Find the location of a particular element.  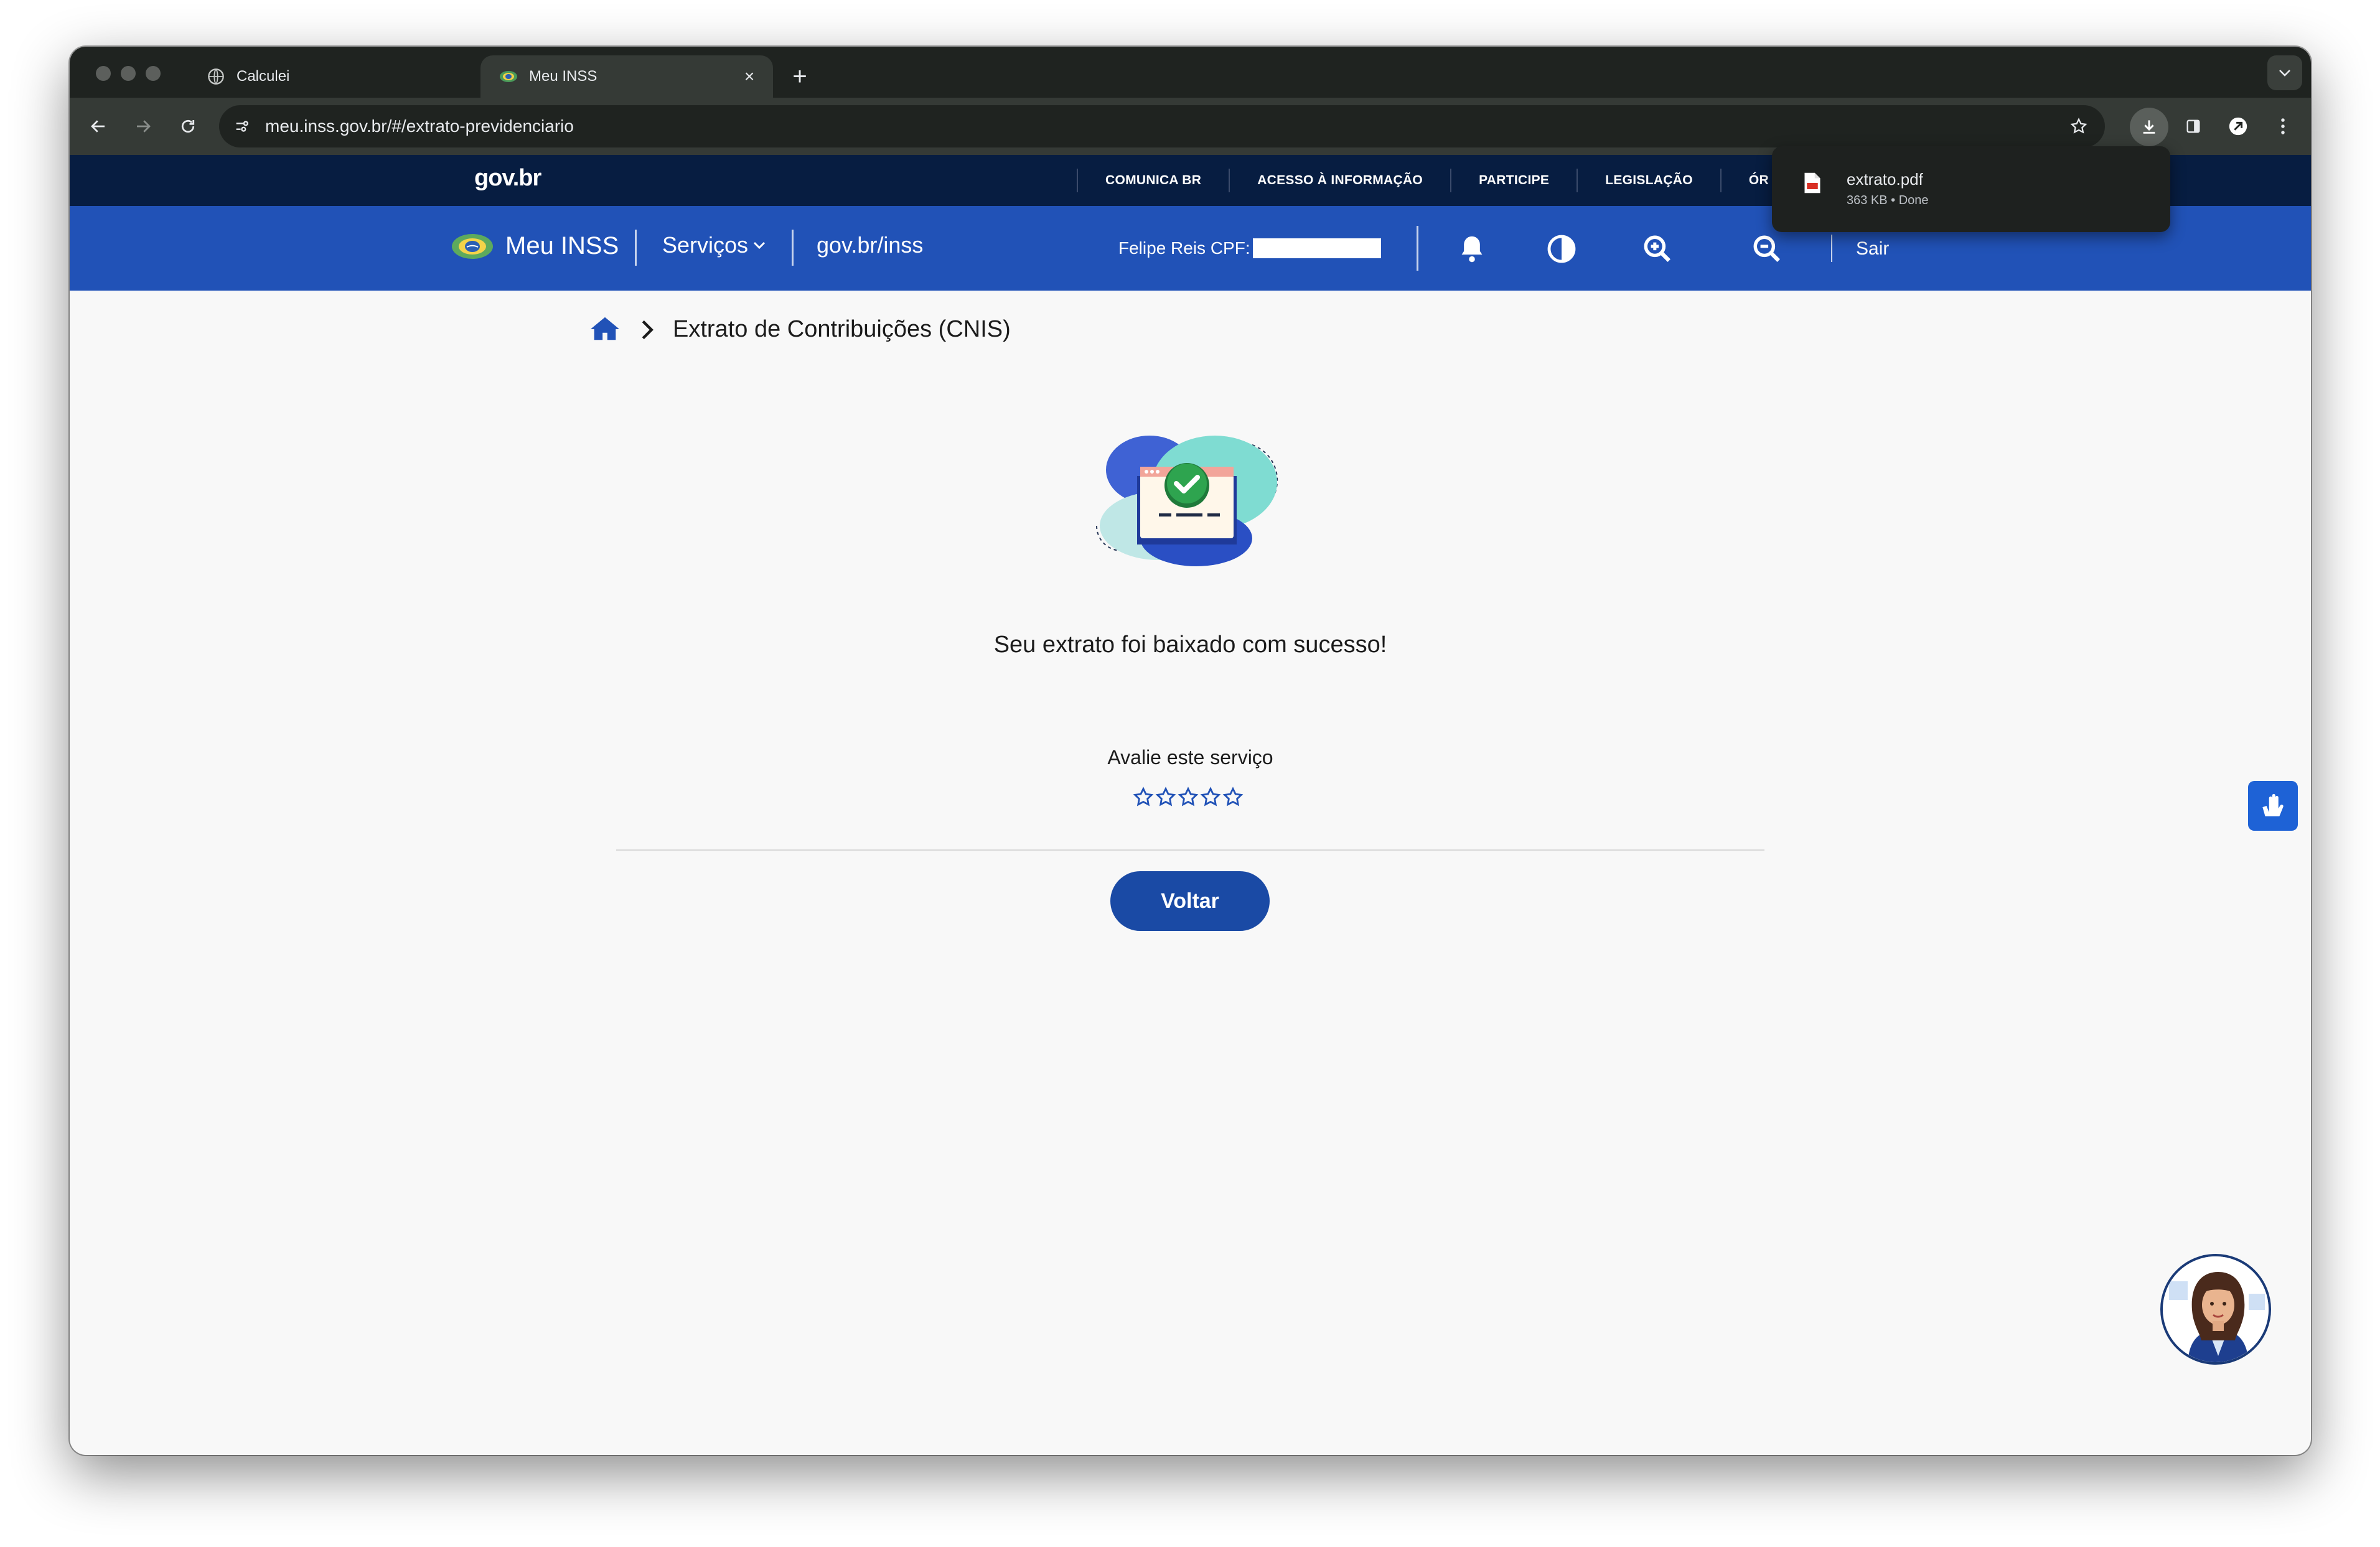

window-close-control is located at coordinates (103, 73).